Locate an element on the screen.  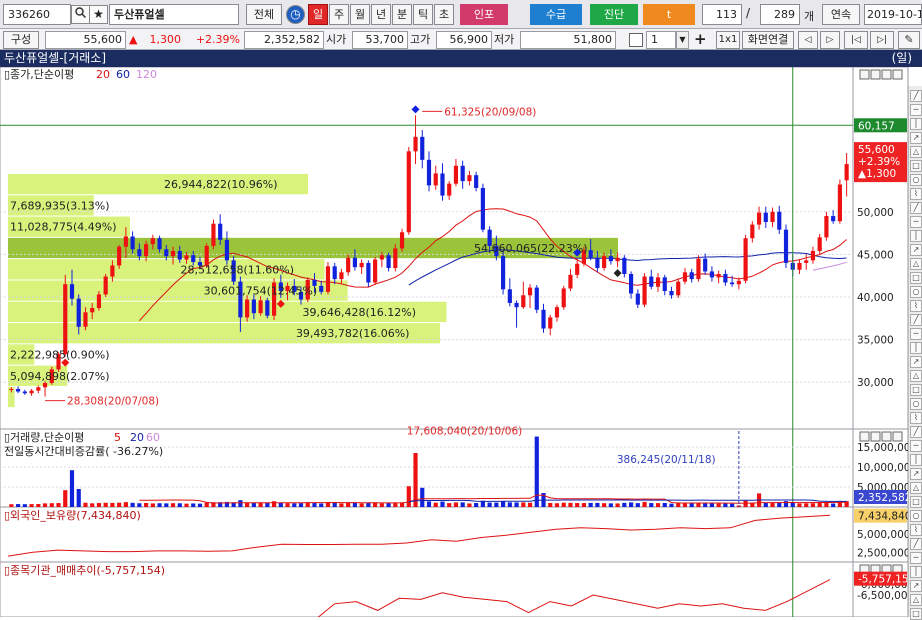
pen-icon: ✎ is located at coordinates (909, 40).